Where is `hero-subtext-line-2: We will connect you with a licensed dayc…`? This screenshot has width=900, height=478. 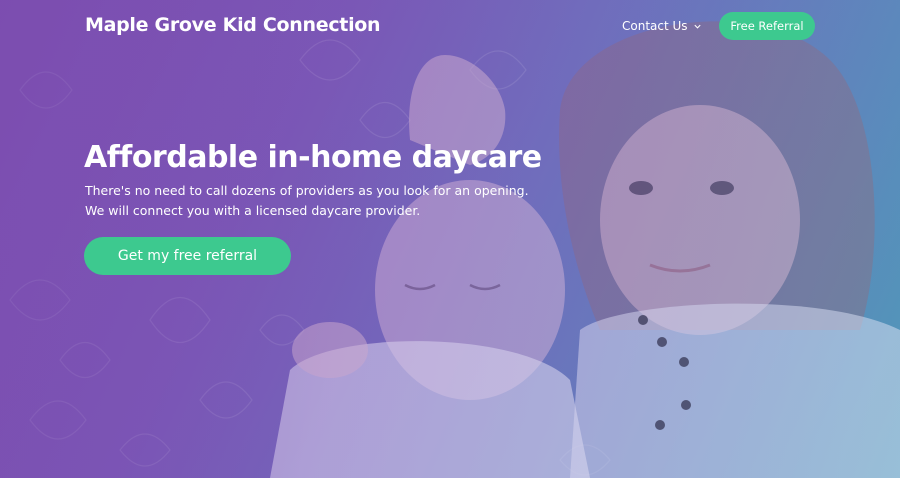 hero-subtext-line-2: We will connect you with a licensed dayc… is located at coordinates (253, 210).